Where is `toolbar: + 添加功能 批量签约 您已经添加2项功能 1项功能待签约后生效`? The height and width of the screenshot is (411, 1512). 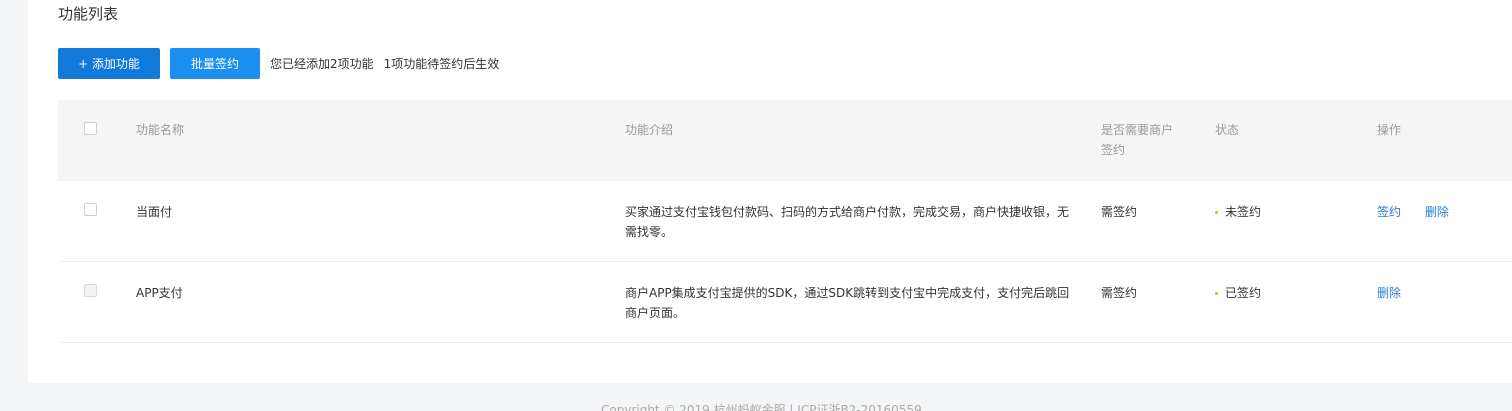
toolbar: + 添加功能 批量签约 您已经添加2项功能 1项功能待签约后生效 is located at coordinates (278, 63).